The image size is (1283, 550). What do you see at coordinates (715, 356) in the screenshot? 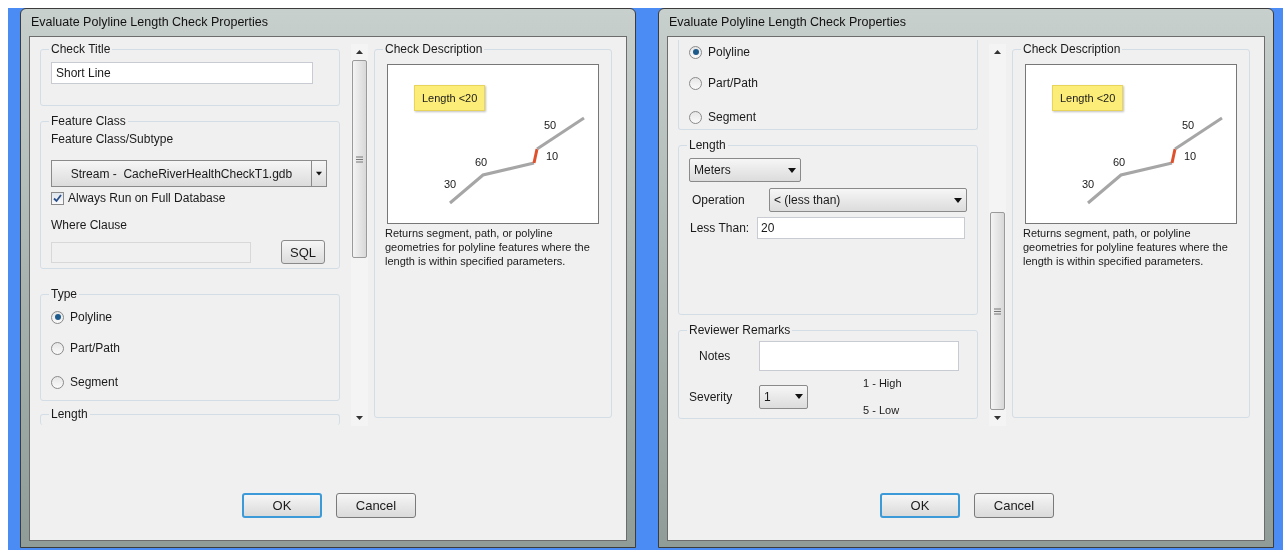
I see `field-label: Notes` at bounding box center [715, 356].